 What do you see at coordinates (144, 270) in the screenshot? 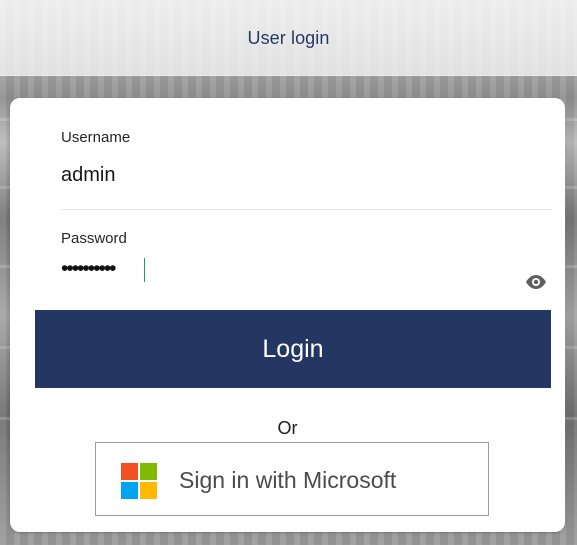
I see `text-caret` at bounding box center [144, 270].